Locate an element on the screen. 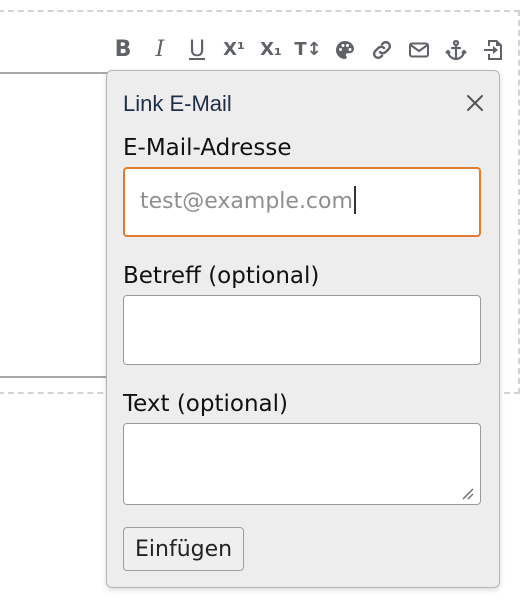 This screenshot has height=600, width=528. superscript-icon: X¹ is located at coordinates (234, 49).